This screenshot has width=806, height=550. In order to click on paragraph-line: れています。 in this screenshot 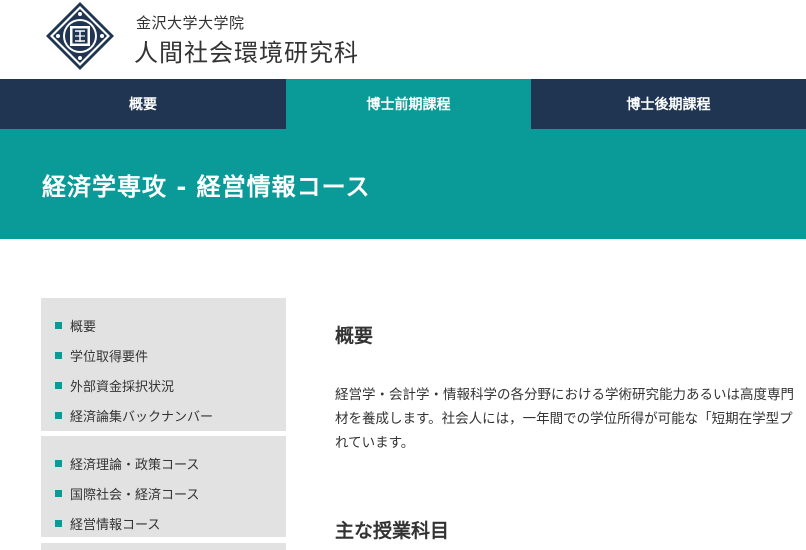, I will do `click(375, 443)`.